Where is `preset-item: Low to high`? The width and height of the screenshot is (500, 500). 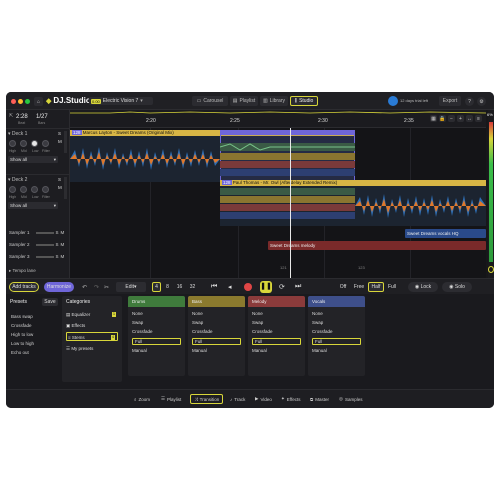
preset-item: Low to high is located at coordinates (22, 343).